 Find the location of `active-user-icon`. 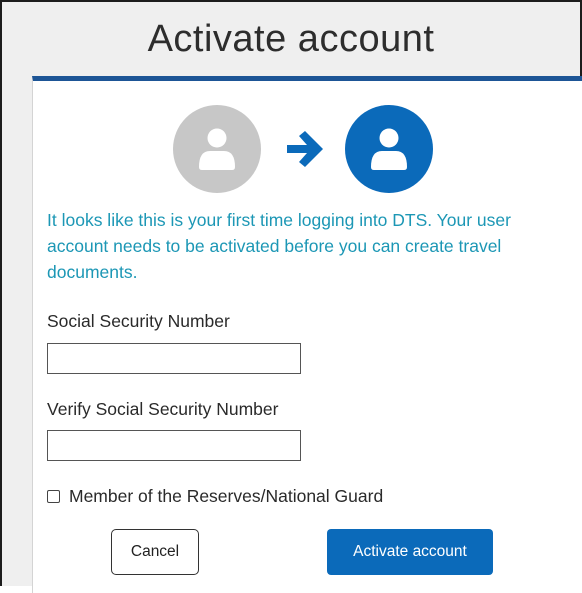

active-user-icon is located at coordinates (389, 149).